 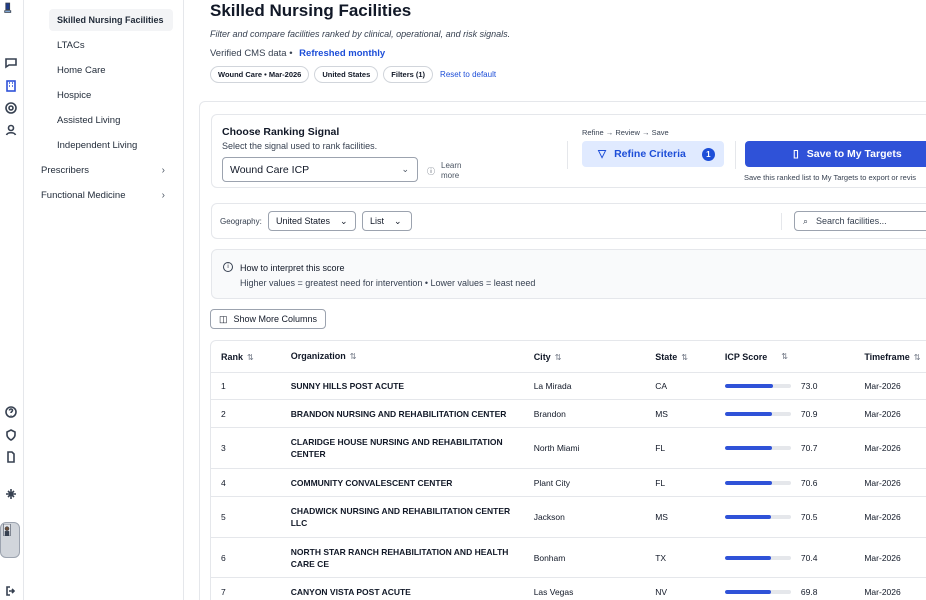 I want to click on header-organization: Organization ⇅, so click(x=402, y=356).